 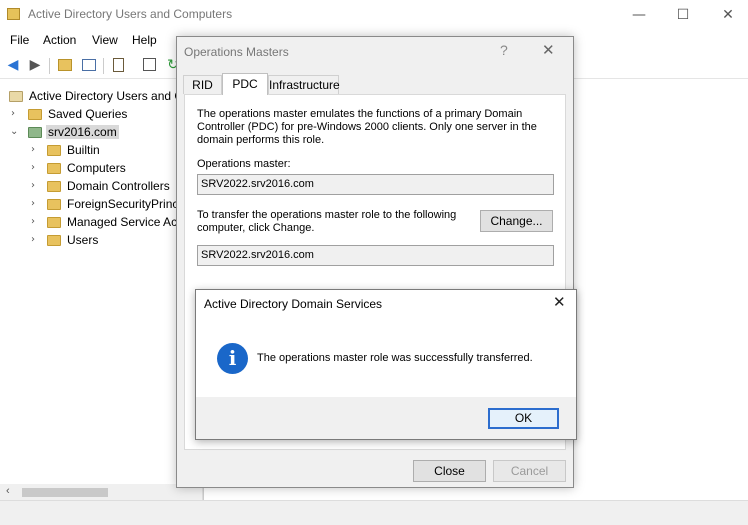 What do you see at coordinates (232, 358) in the screenshot?
I see `info-icon: i` at bounding box center [232, 358].